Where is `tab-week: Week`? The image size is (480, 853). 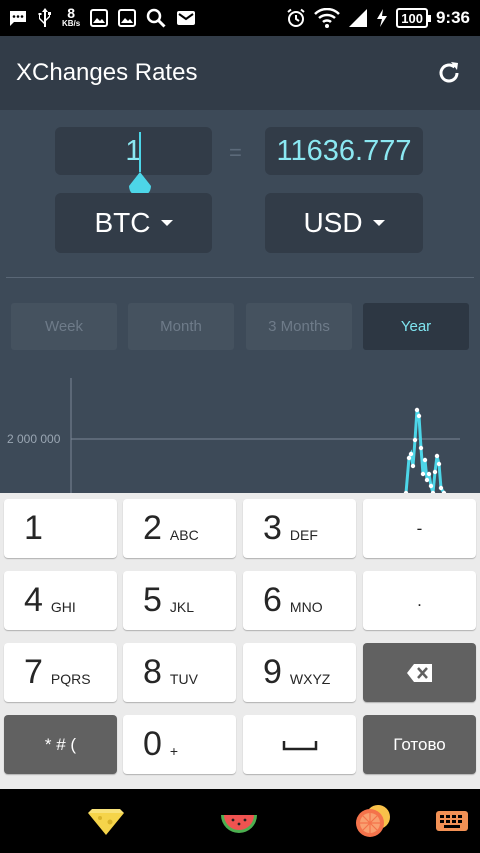 tab-week: Week is located at coordinates (64, 326).